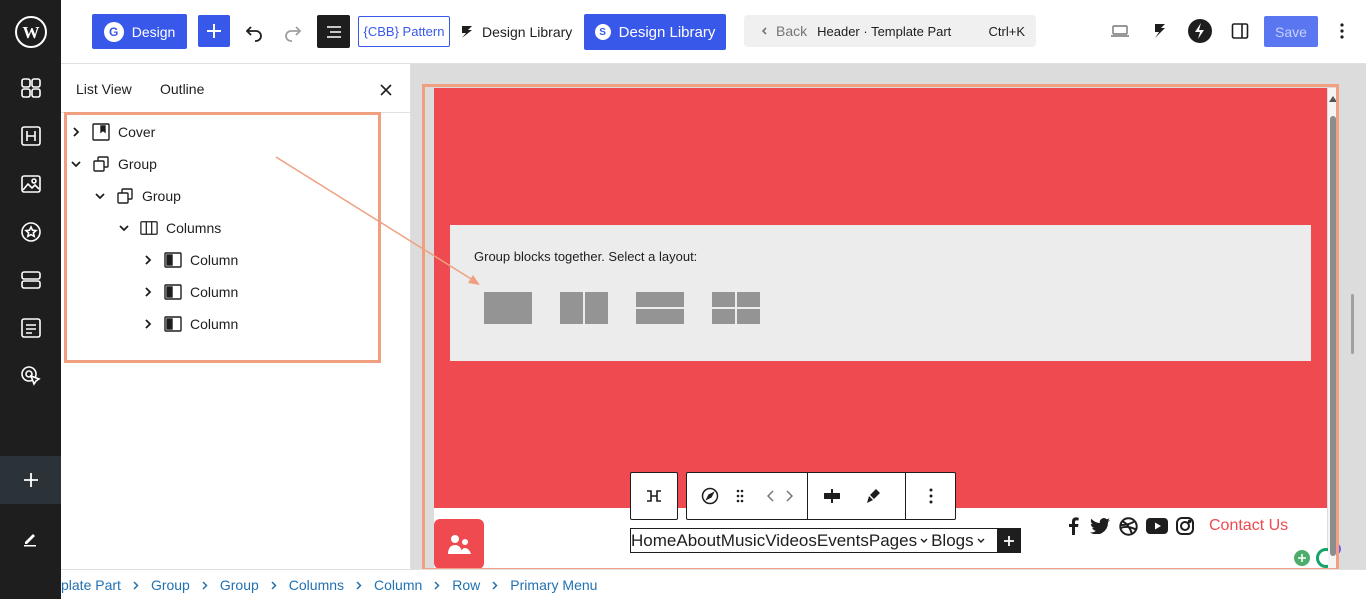 Image resolution: width=1366 pixels, height=599 pixels. I want to click on list-view-icon, so click(333, 31).